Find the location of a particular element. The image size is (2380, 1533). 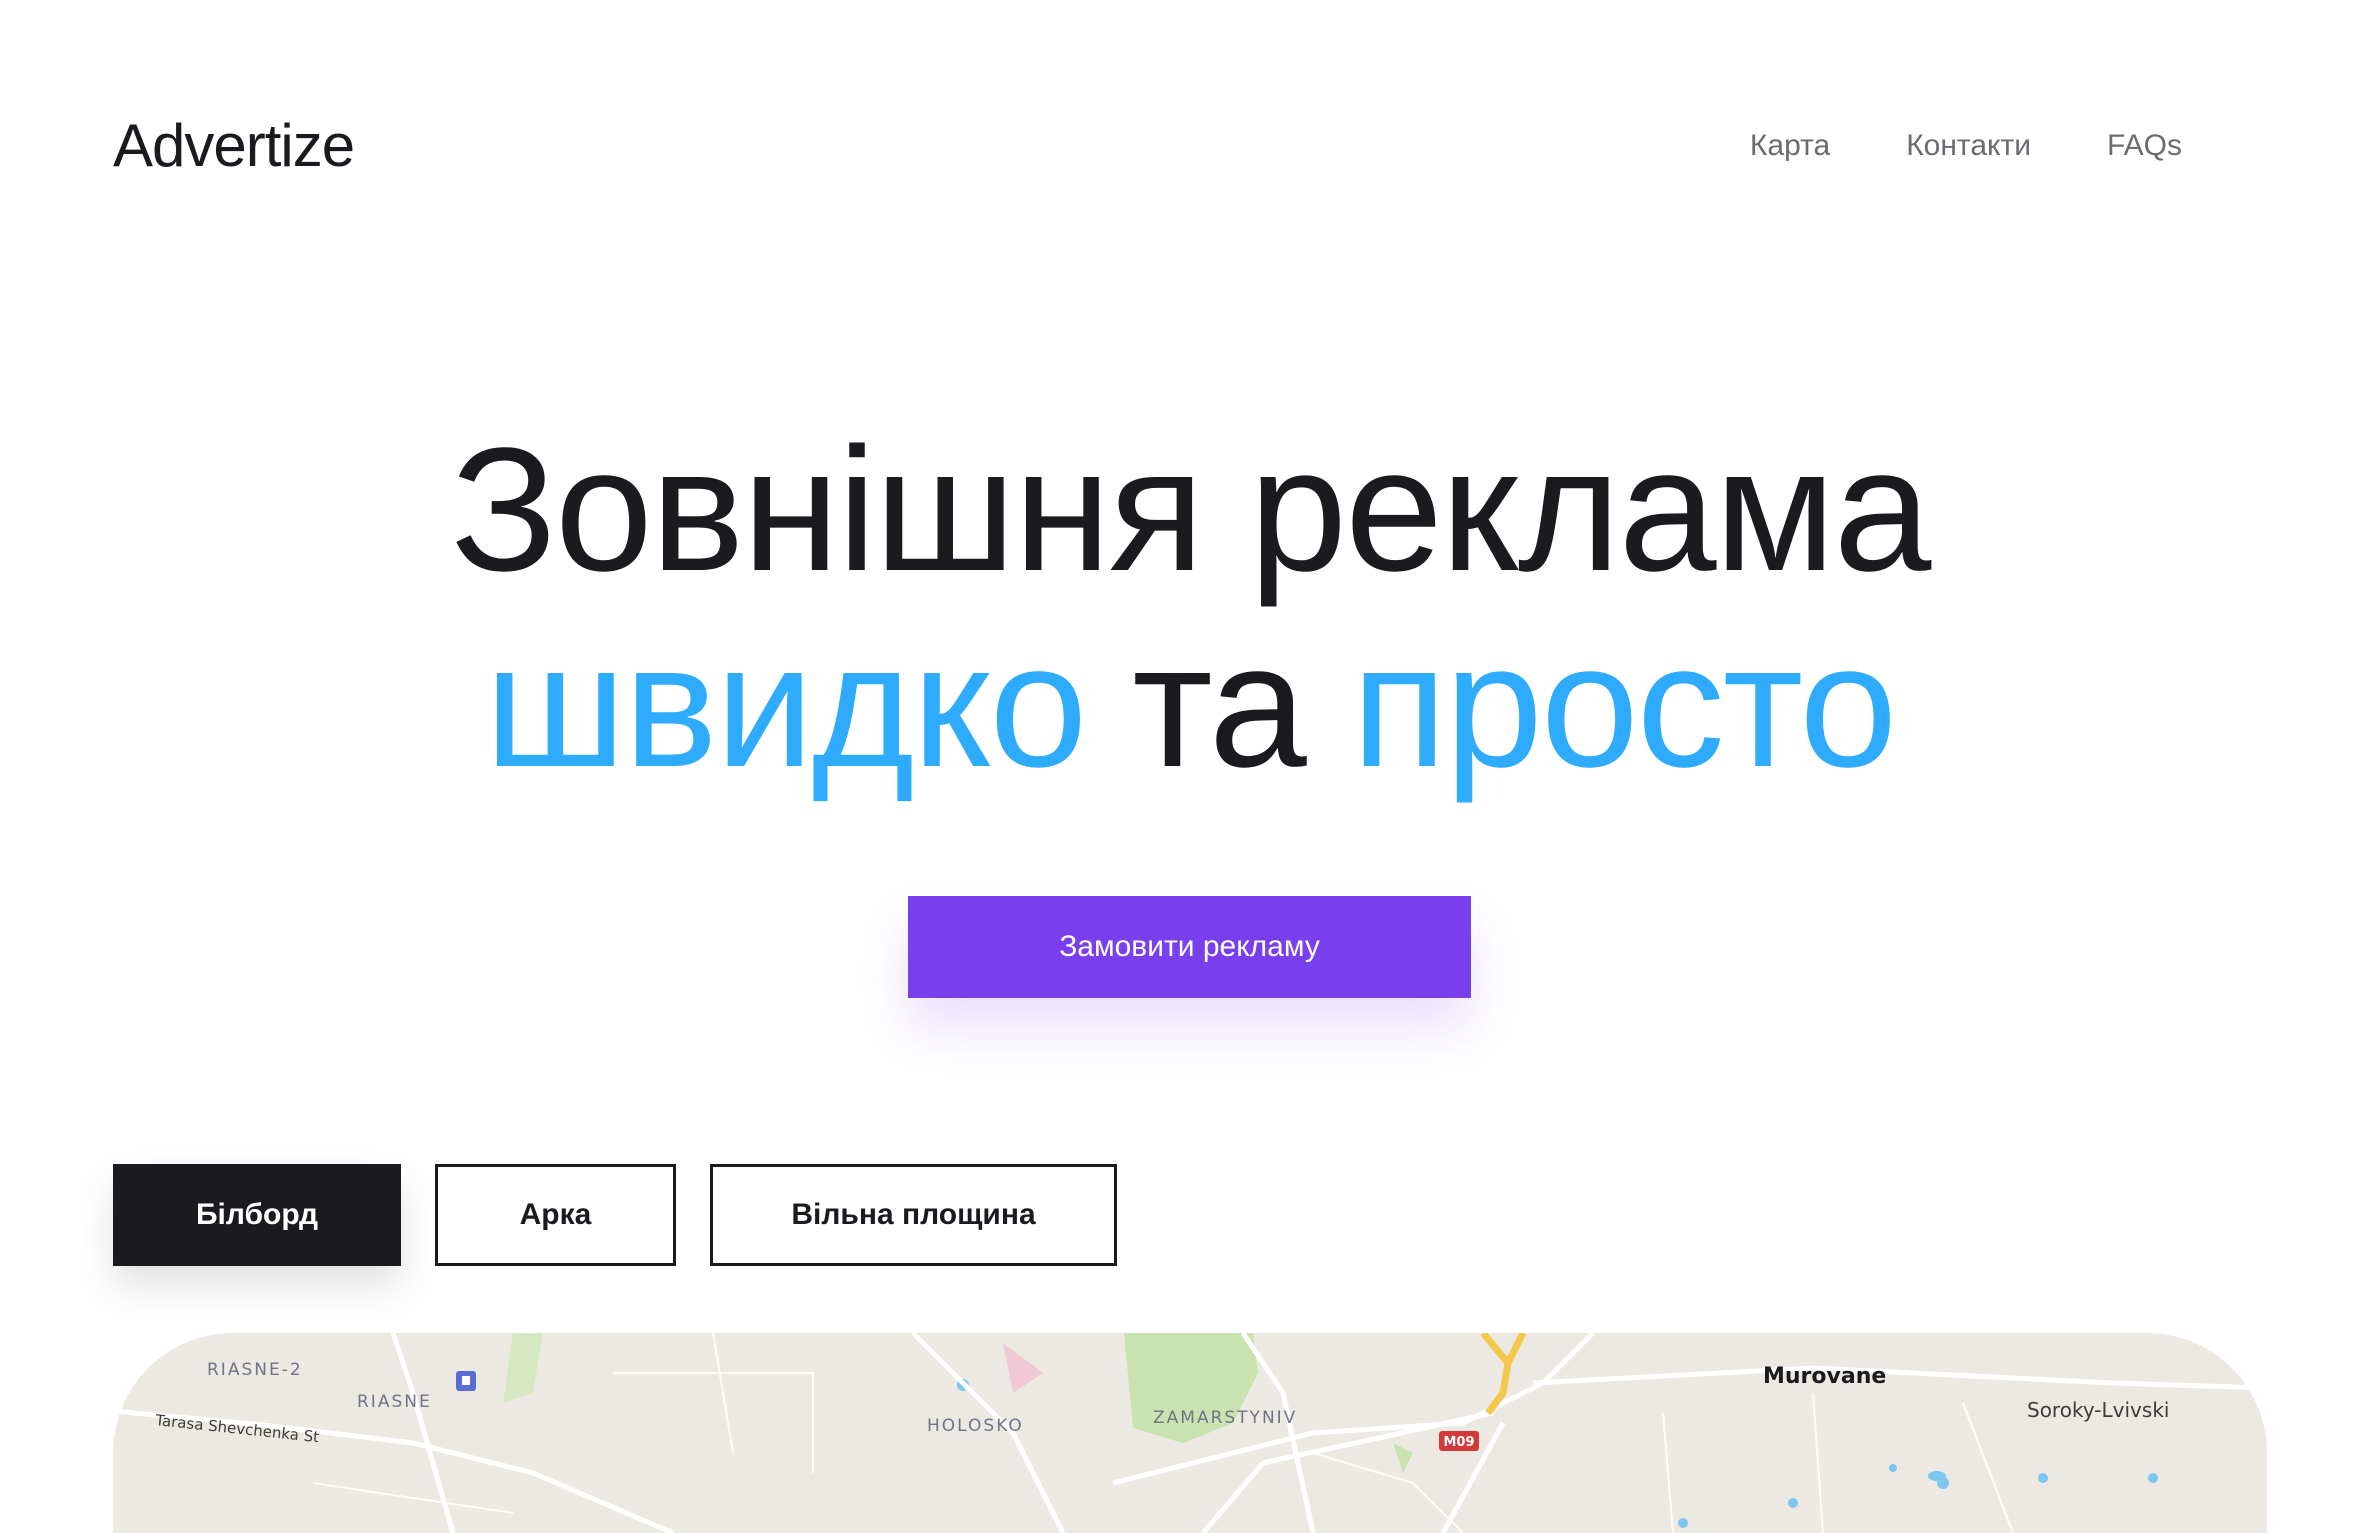

map-label-street: Tarasa Shevchenka St is located at coordinates (237, 1428).